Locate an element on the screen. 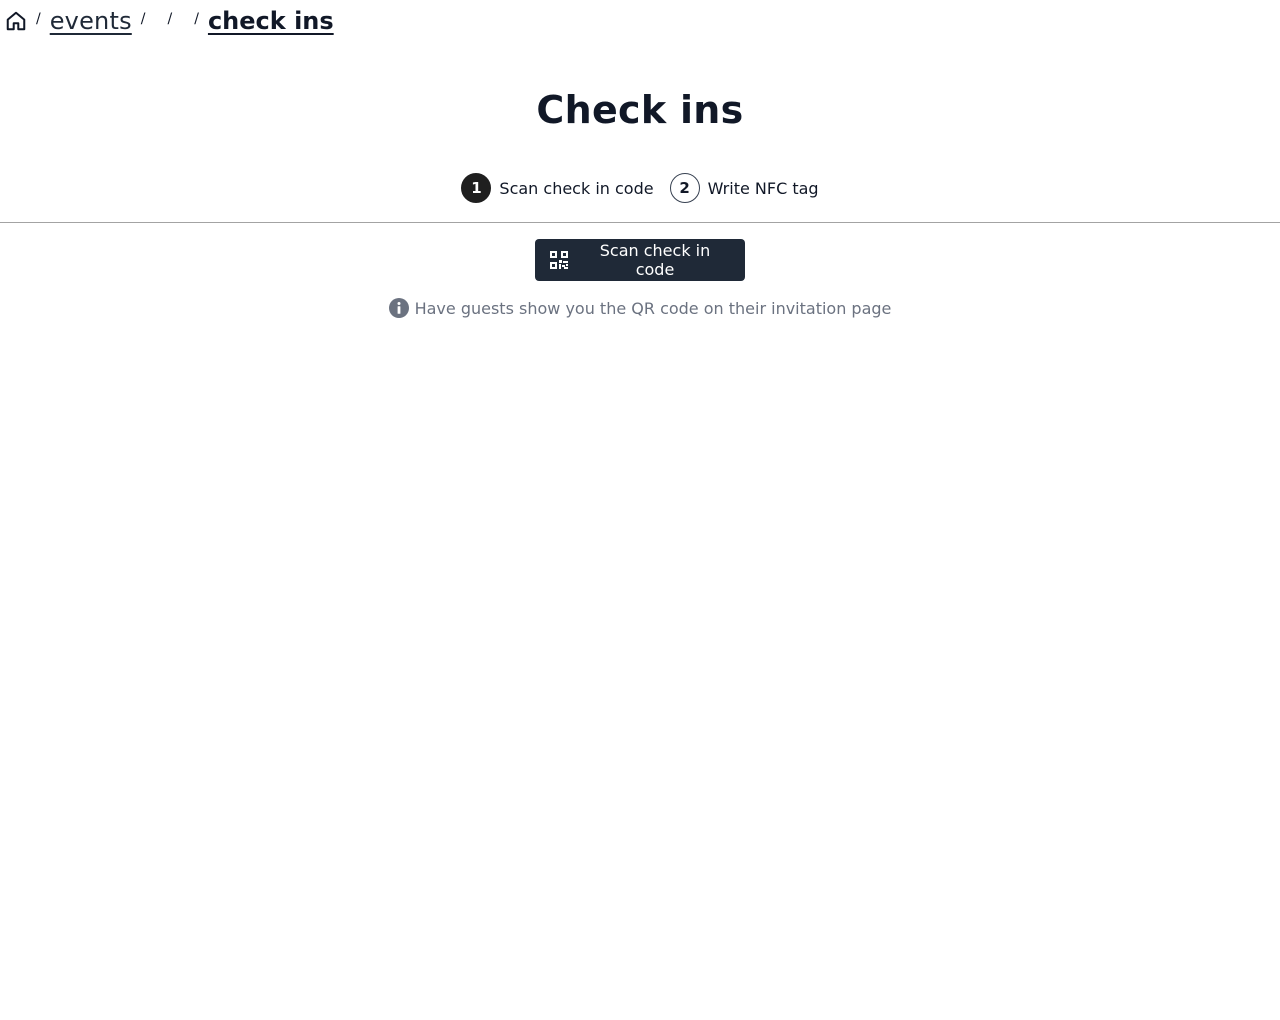 The image size is (1280, 1020). step-scan-code: 1 Scan check in code is located at coordinates (557, 188).